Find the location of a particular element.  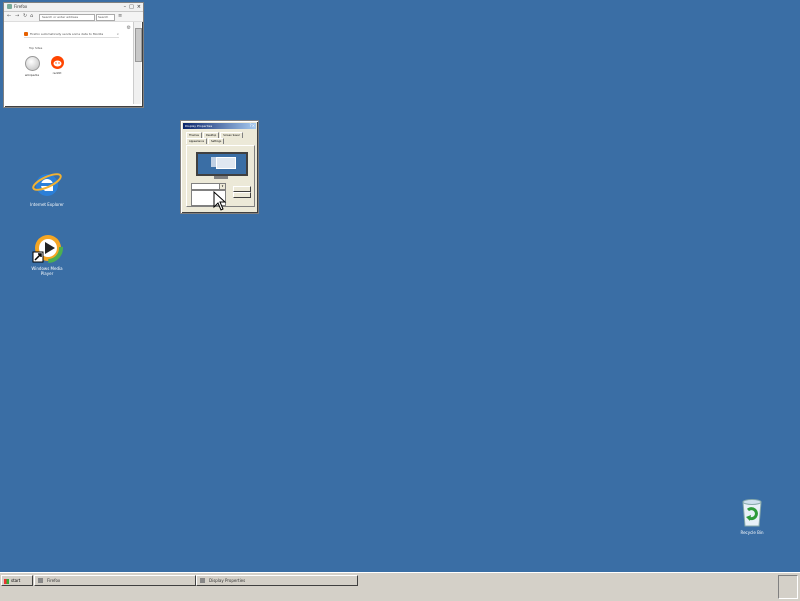

taskbar: start Firefox Display Properties is located at coordinates (400, 586).